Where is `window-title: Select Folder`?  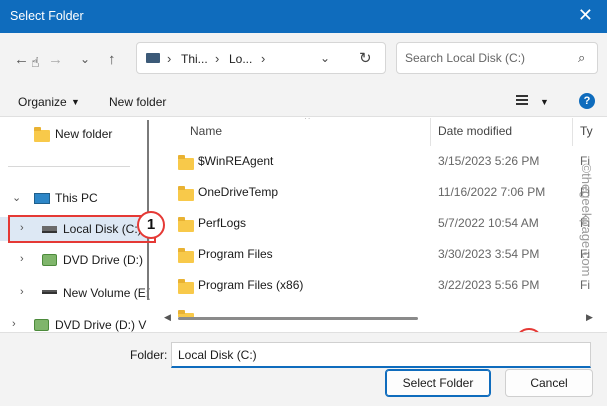
window-title: Select Folder is located at coordinates (47, 16).